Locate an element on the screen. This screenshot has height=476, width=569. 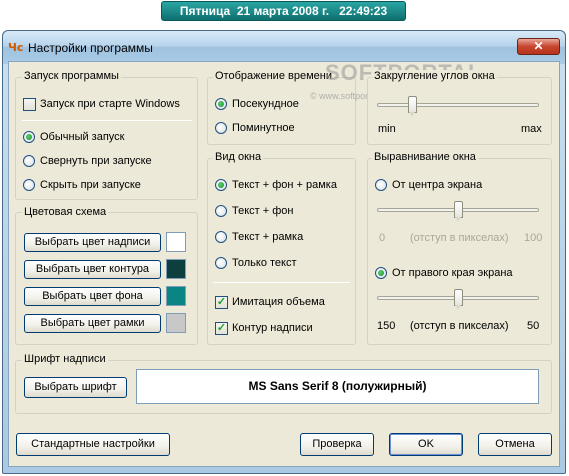
volume-effect-label: Имитация объема is located at coordinates (278, 302).